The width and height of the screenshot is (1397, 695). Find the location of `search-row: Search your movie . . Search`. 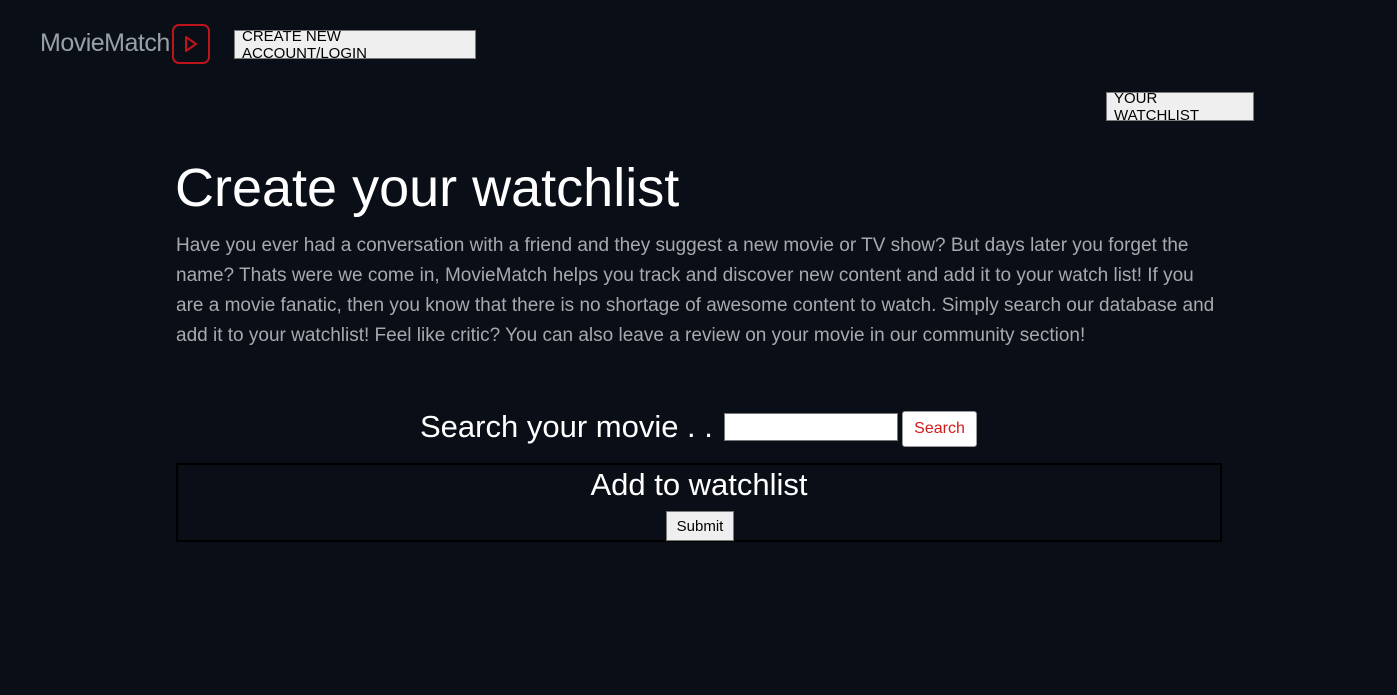

search-row: Search your movie . . Search is located at coordinates (698, 427).